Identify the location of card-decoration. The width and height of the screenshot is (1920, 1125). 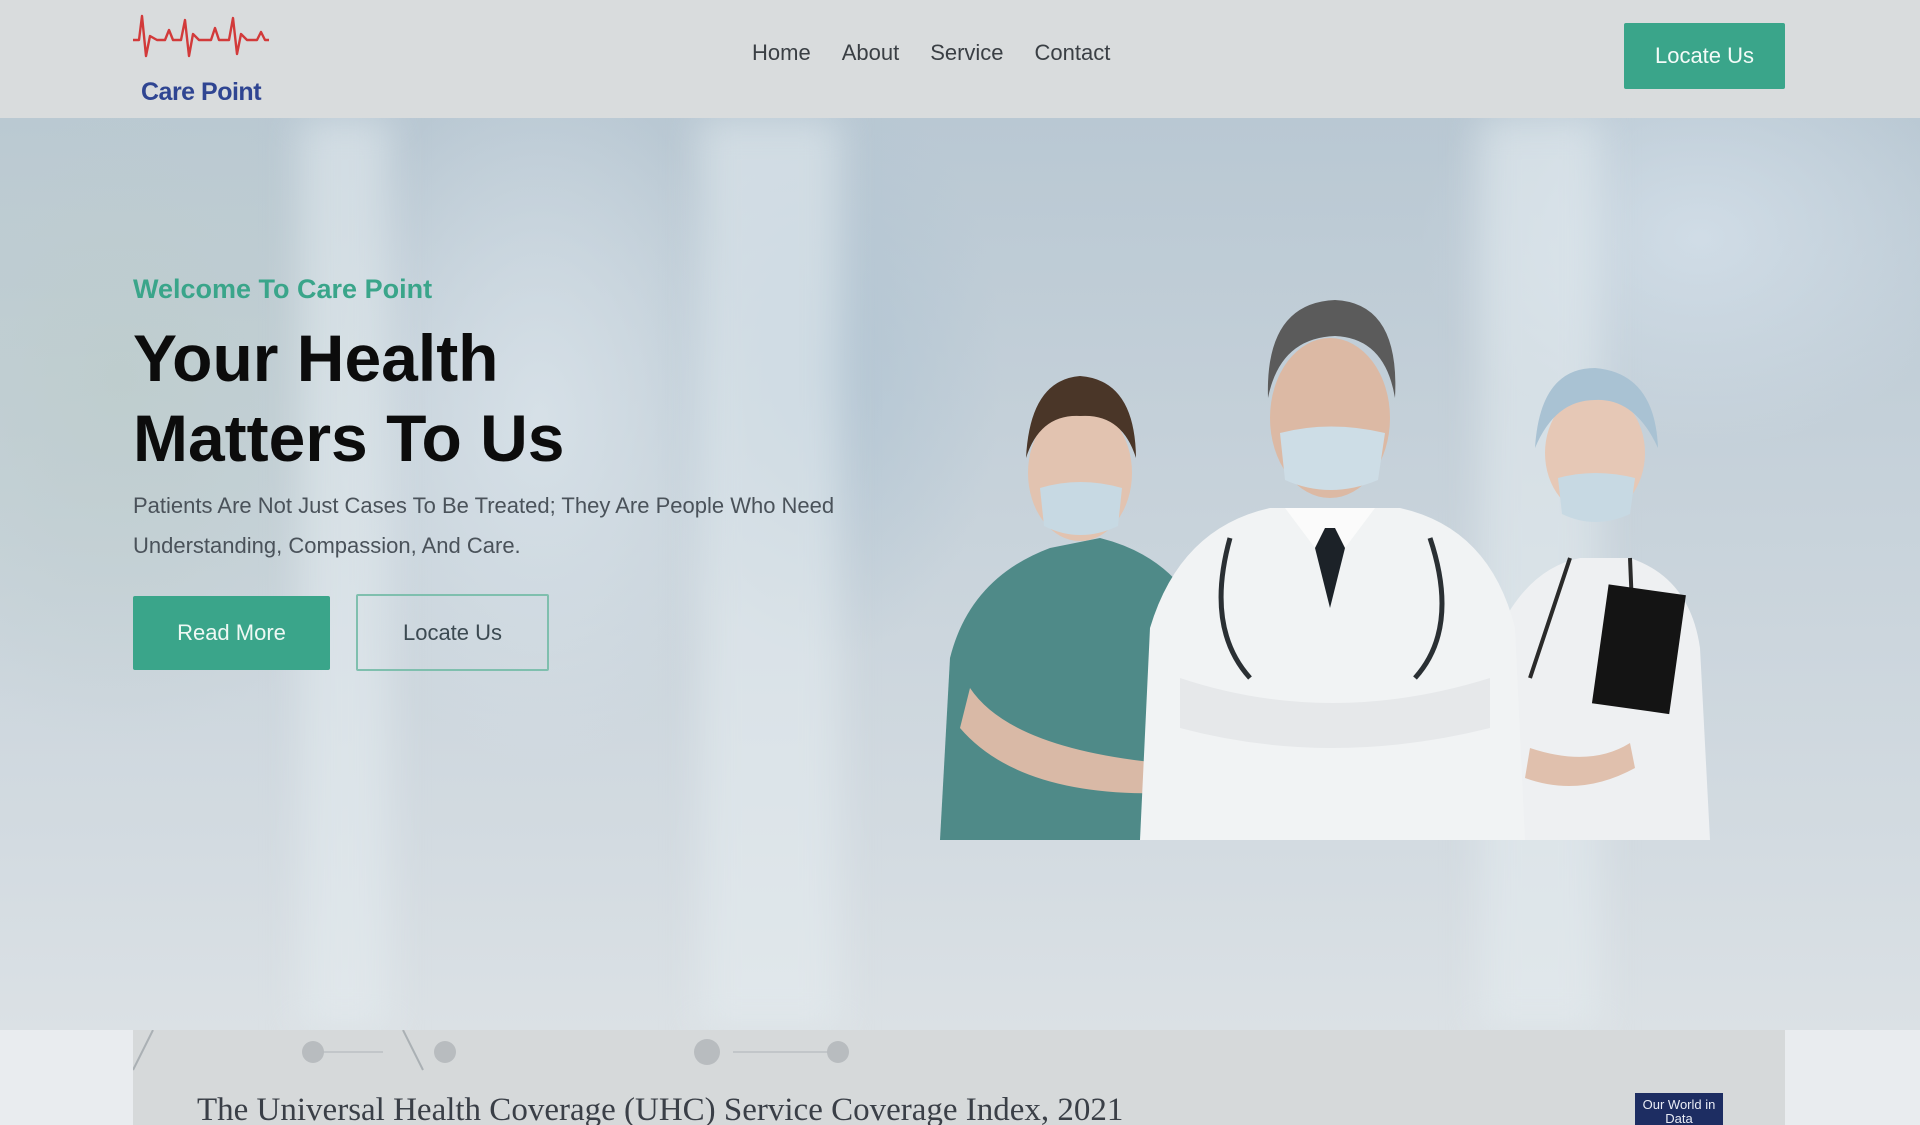
(491, 1050).